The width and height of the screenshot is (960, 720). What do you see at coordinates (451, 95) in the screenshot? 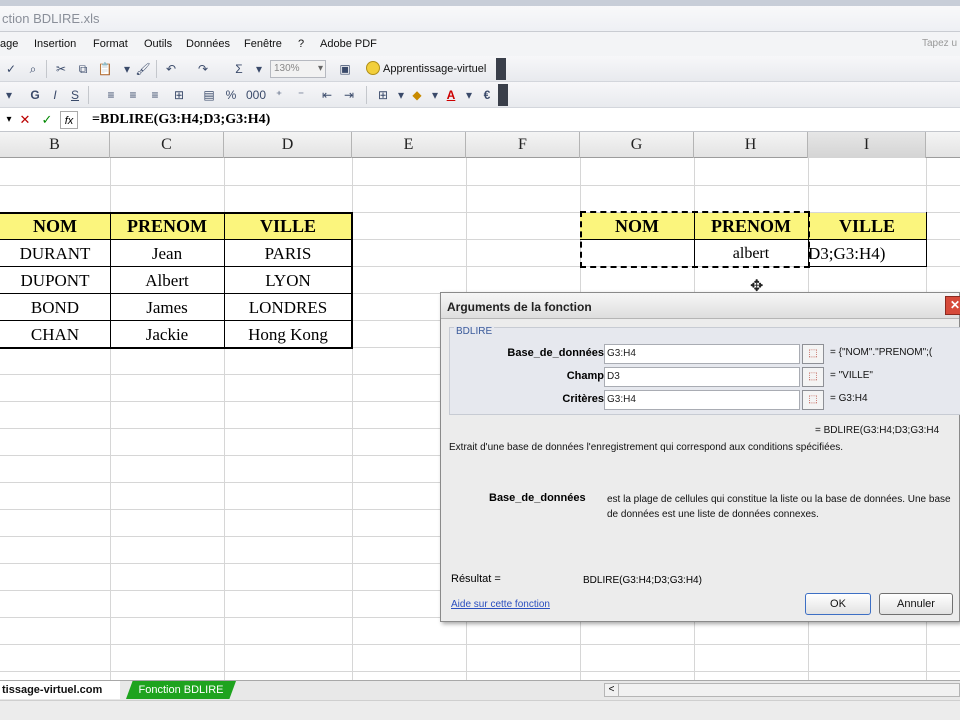
I see `font-color-icon: A` at bounding box center [451, 95].